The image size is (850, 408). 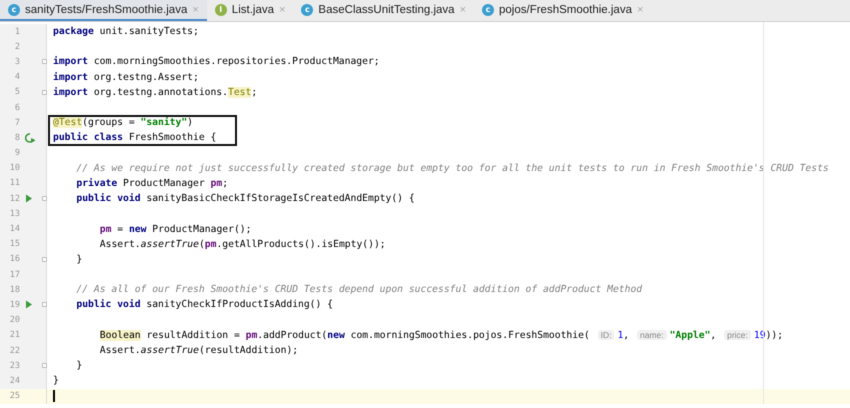 What do you see at coordinates (164, 183) in the screenshot?
I see `code-text: ProductManager` at bounding box center [164, 183].